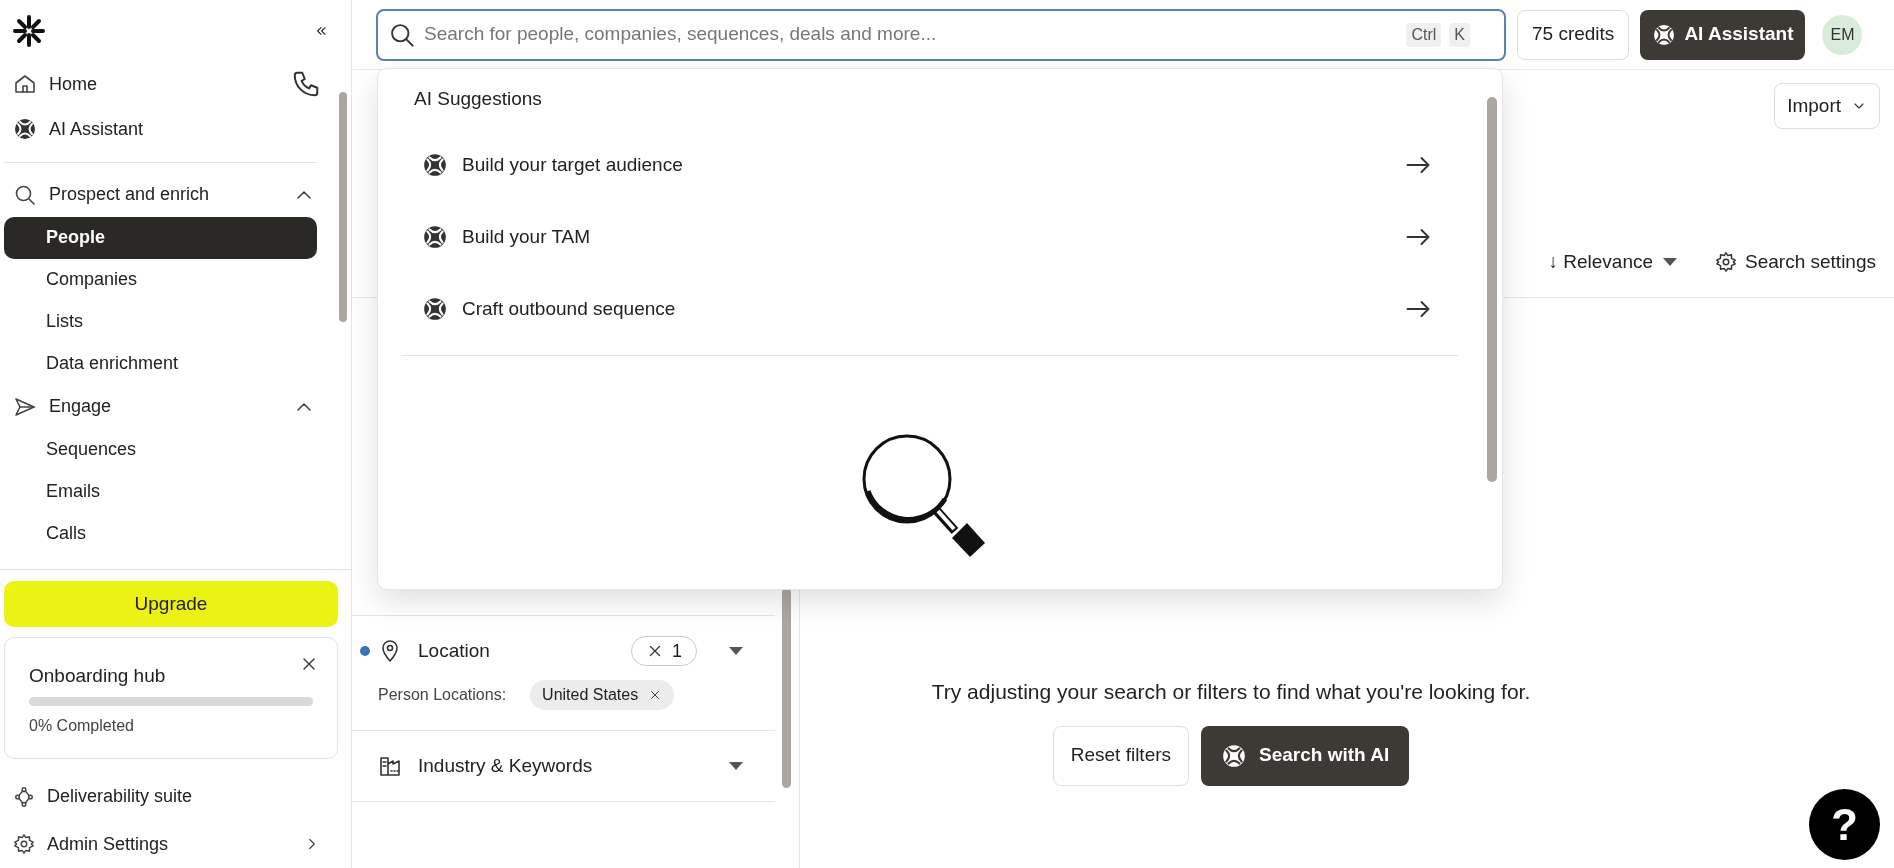  What do you see at coordinates (169, 844) in the screenshot?
I see `nav-item: Admin Settings` at bounding box center [169, 844].